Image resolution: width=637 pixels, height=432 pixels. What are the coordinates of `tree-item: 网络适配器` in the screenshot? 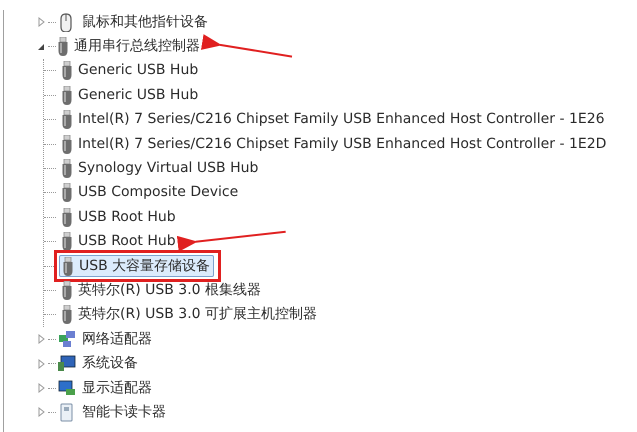 It's located at (117, 339).